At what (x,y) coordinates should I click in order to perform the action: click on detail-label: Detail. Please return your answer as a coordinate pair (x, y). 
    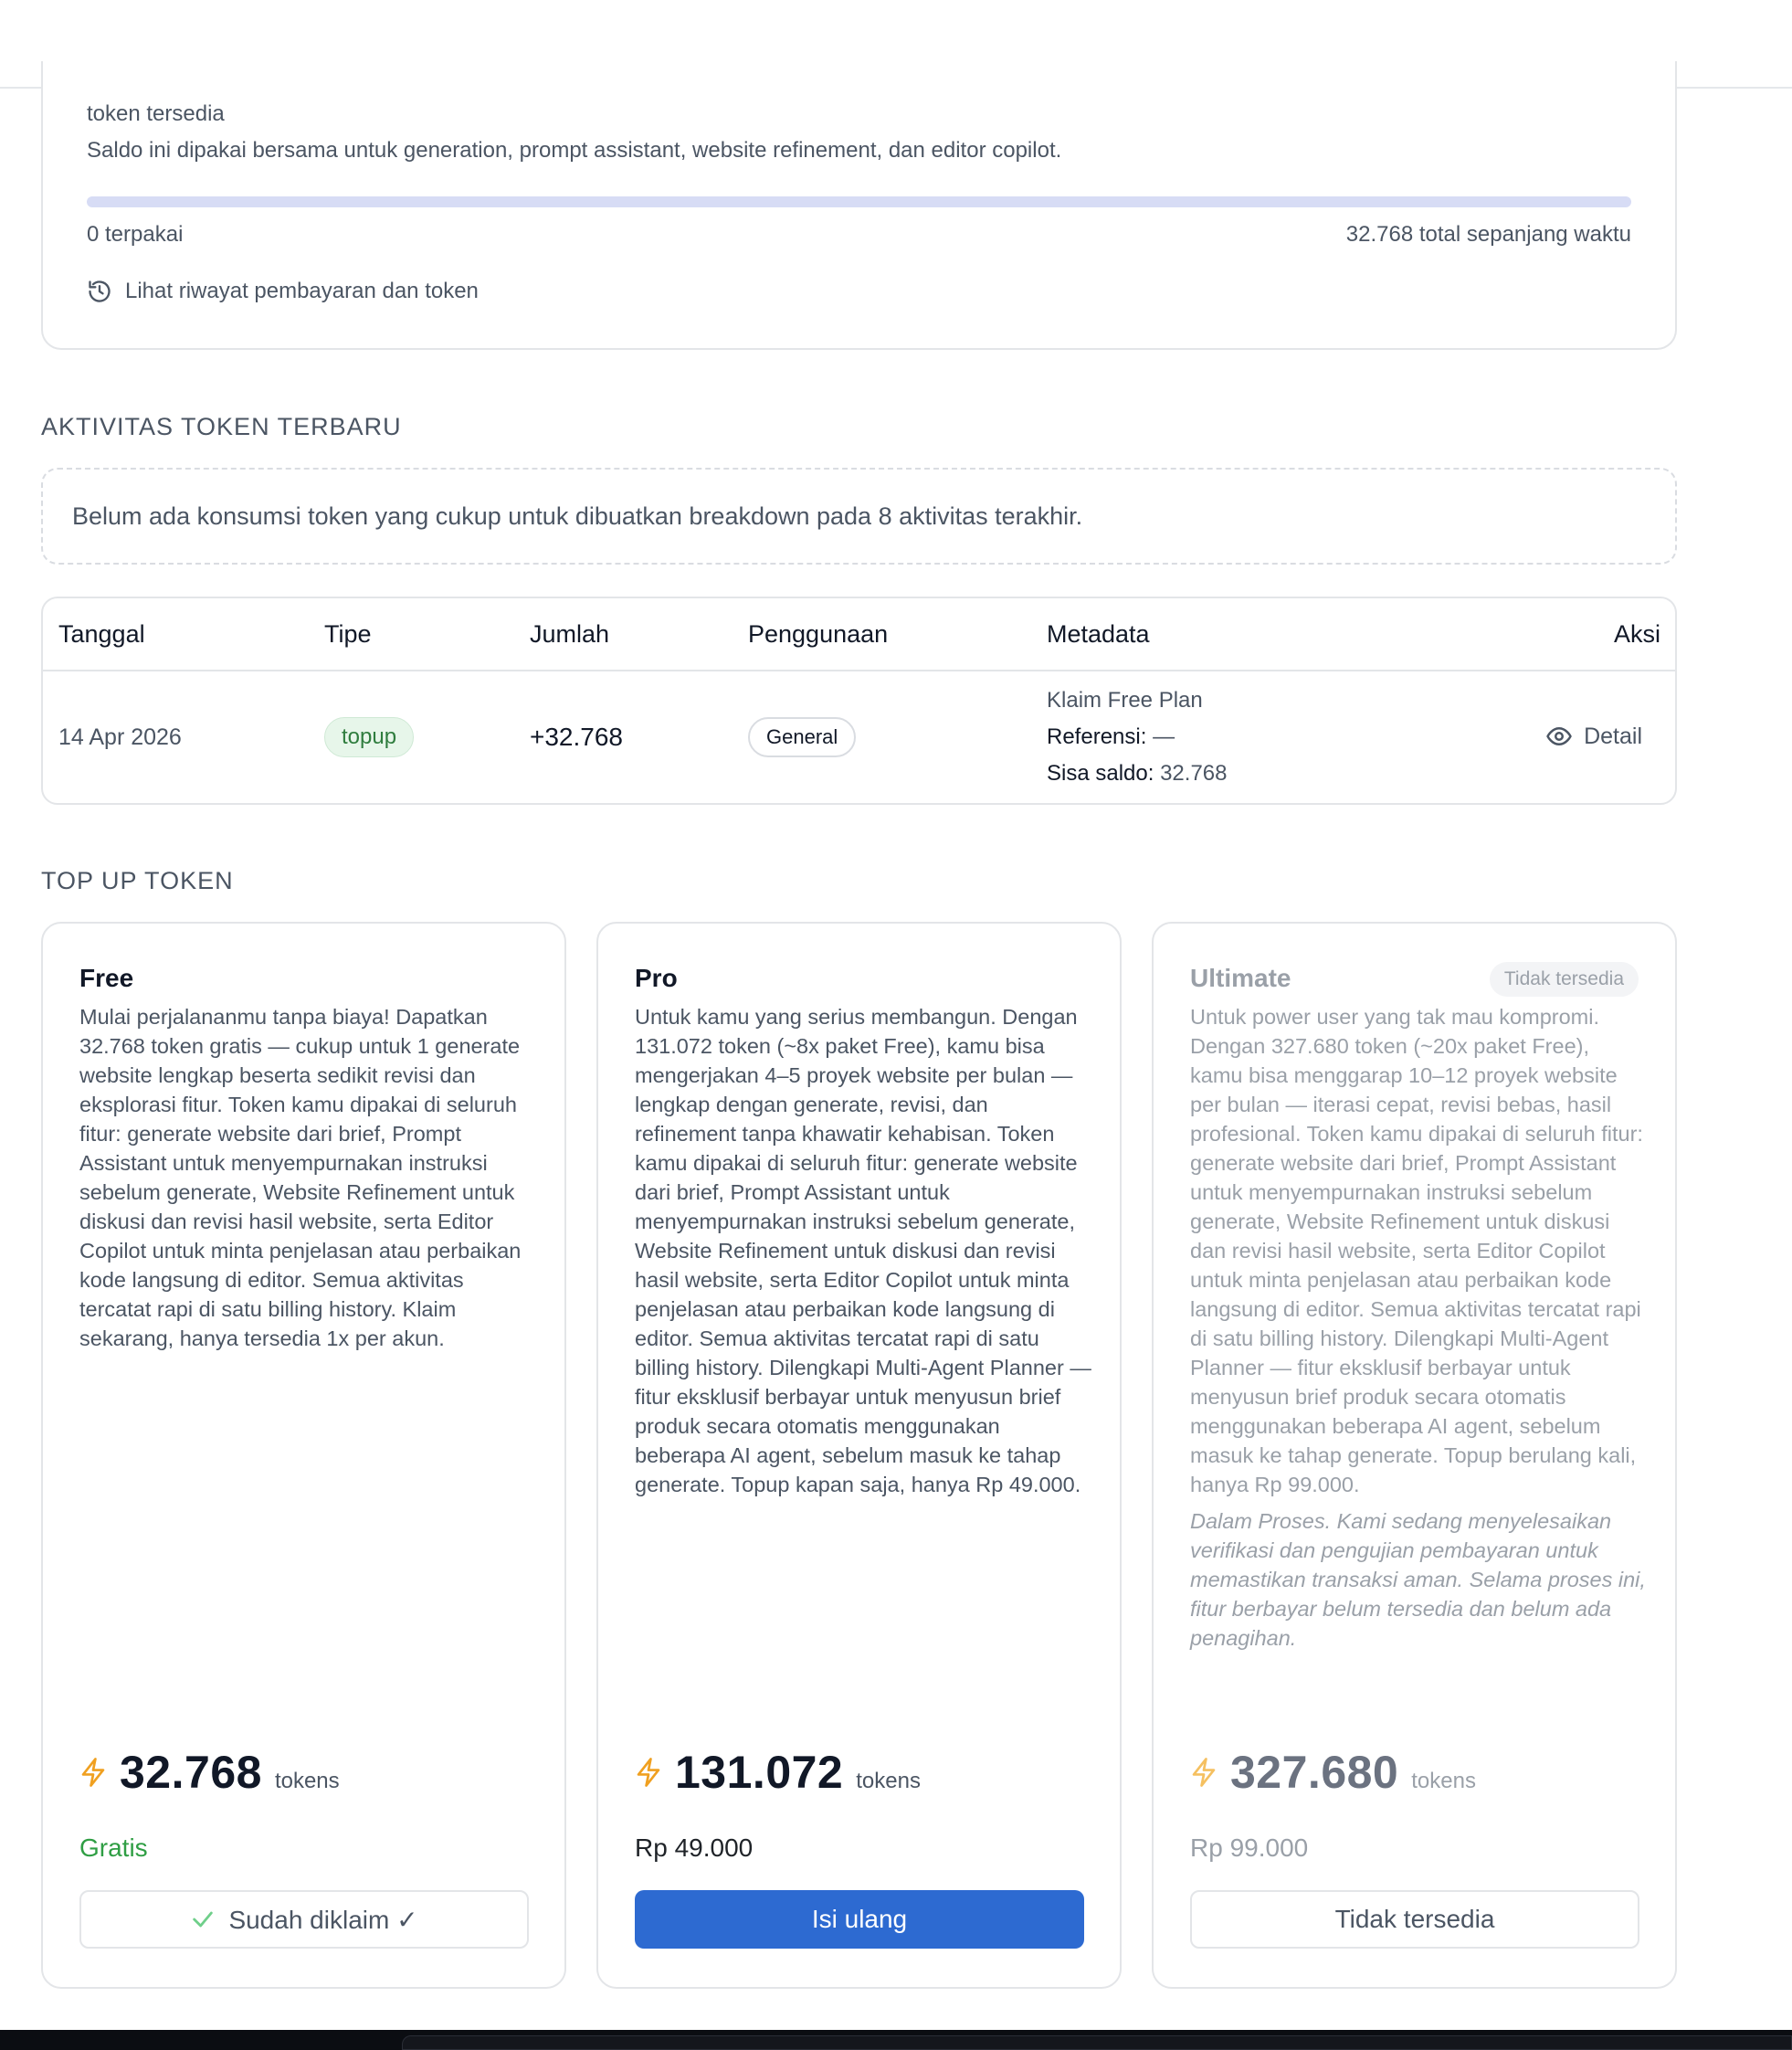
    Looking at the image, I should click on (1613, 736).